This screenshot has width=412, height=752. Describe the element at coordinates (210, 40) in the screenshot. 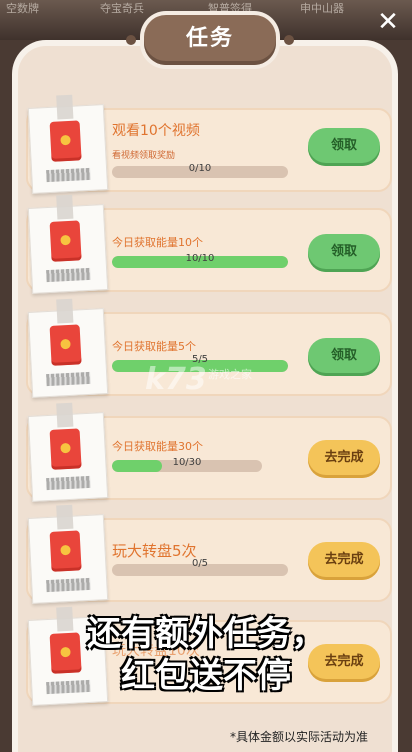

I see `panel-title: 任务` at that location.